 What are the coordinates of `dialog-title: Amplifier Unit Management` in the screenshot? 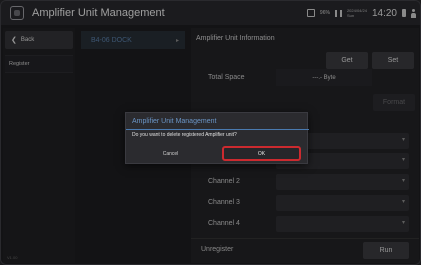 It's located at (174, 121).